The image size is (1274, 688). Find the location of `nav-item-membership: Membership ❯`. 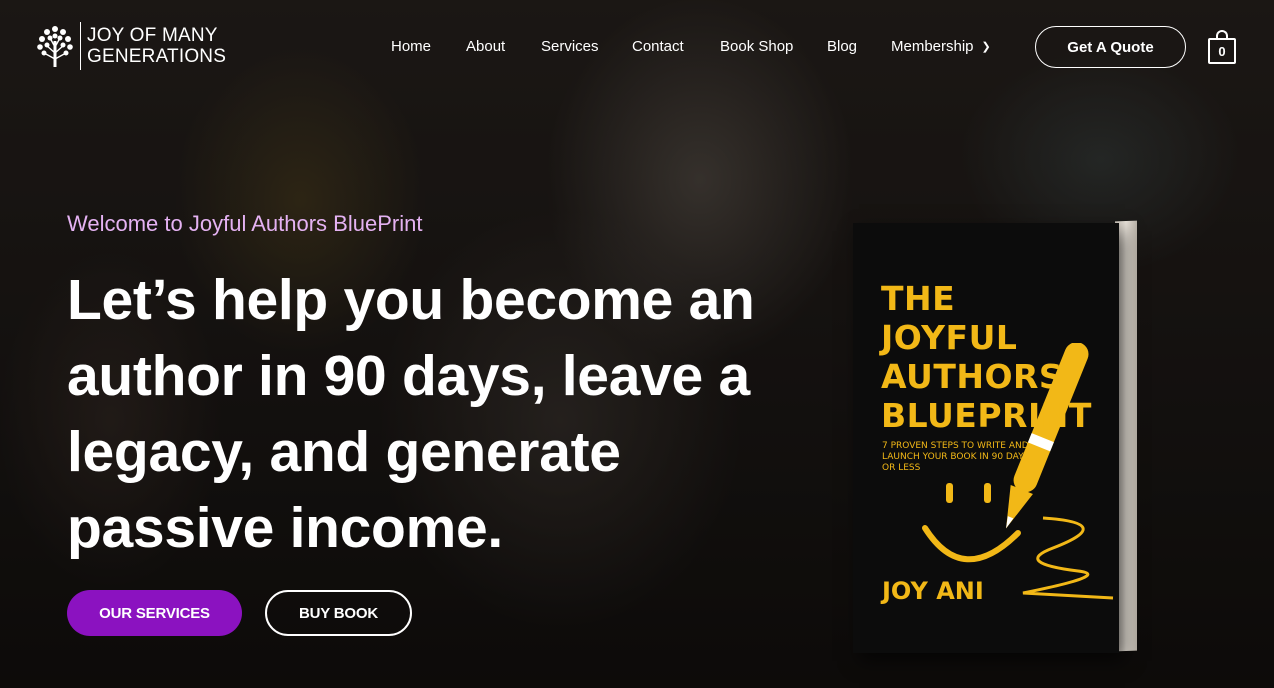

nav-item-membership: Membership ❯ is located at coordinates (941, 46).